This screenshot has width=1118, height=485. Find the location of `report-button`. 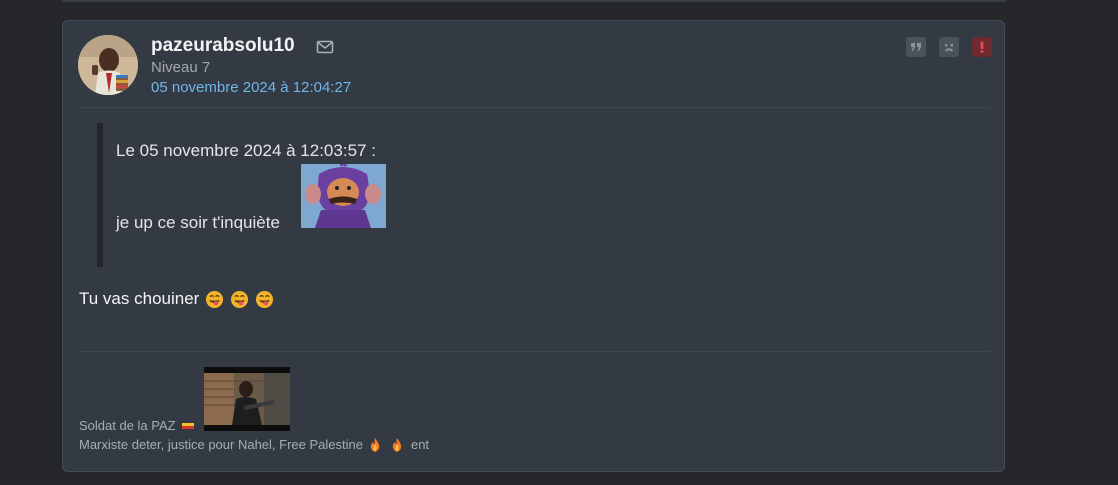

report-button is located at coordinates (982, 47).